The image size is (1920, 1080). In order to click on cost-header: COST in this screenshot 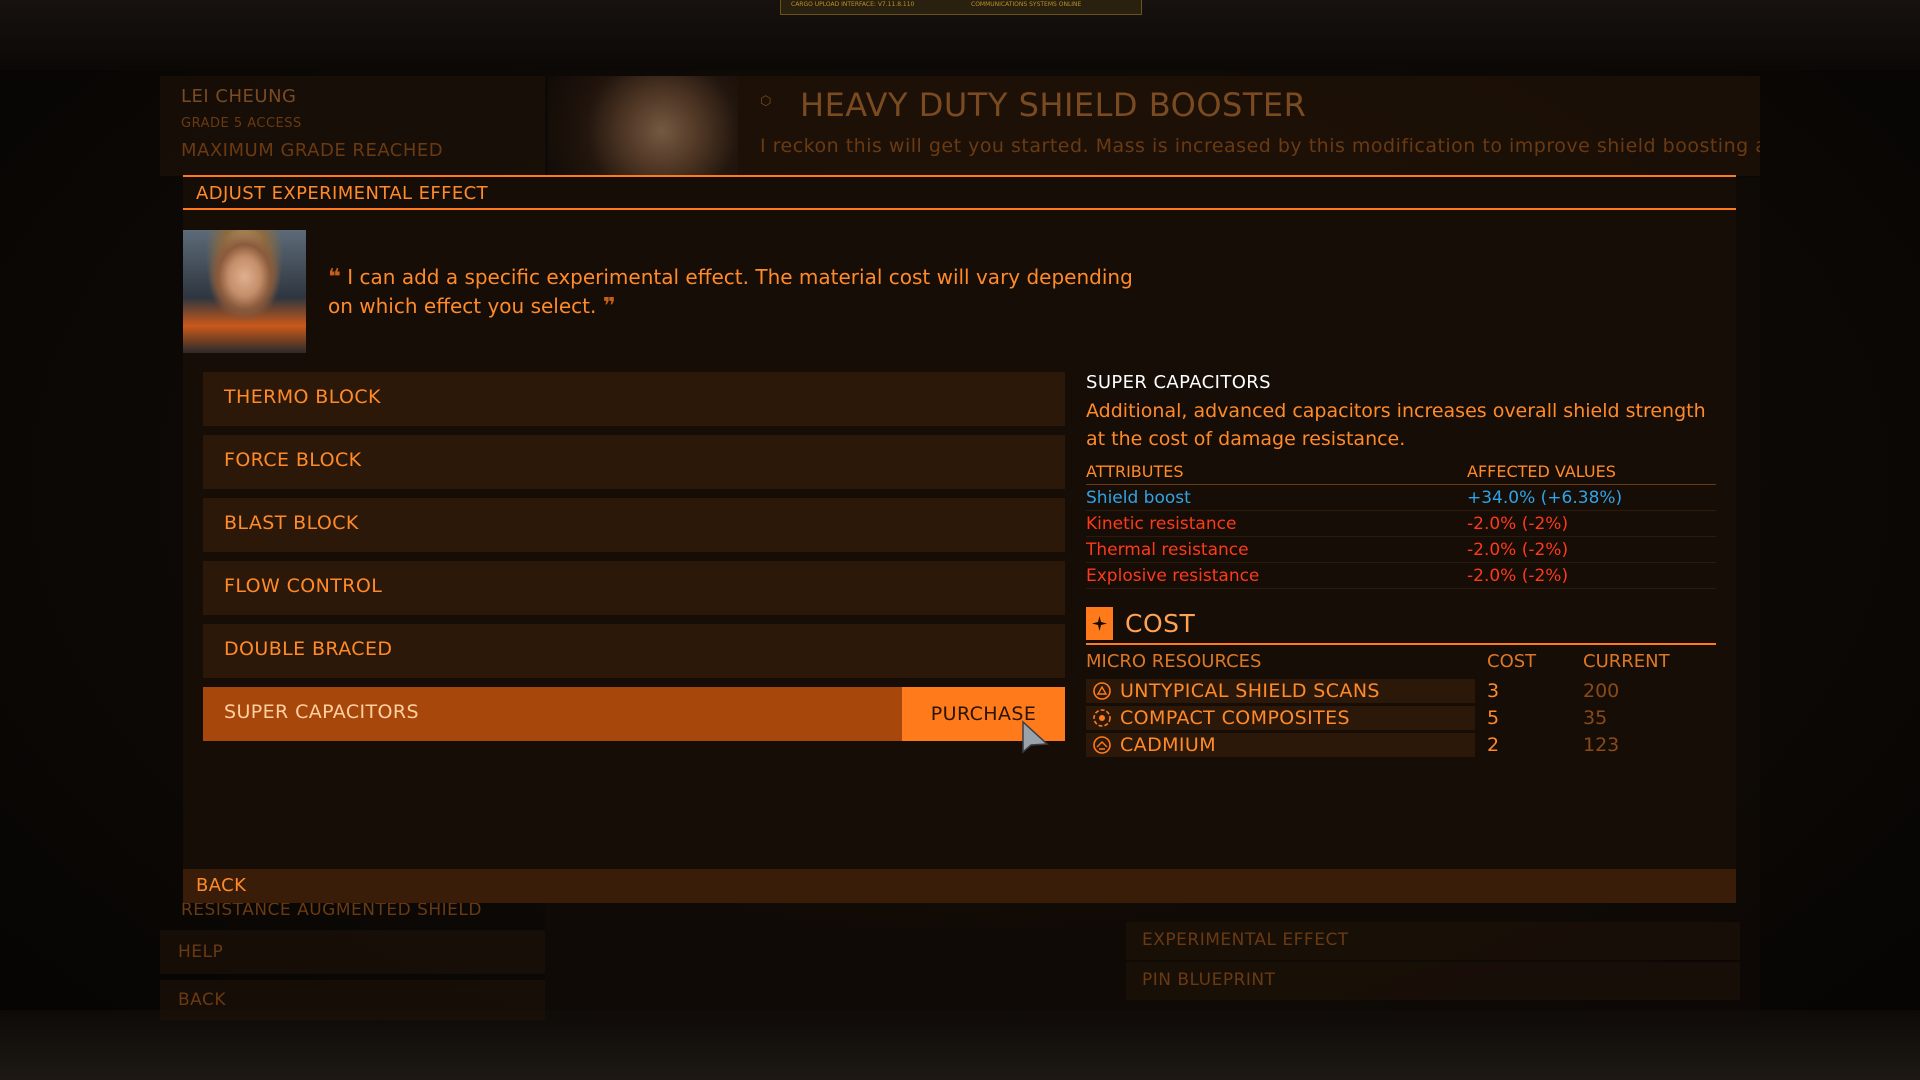, I will do `click(1401, 625)`.